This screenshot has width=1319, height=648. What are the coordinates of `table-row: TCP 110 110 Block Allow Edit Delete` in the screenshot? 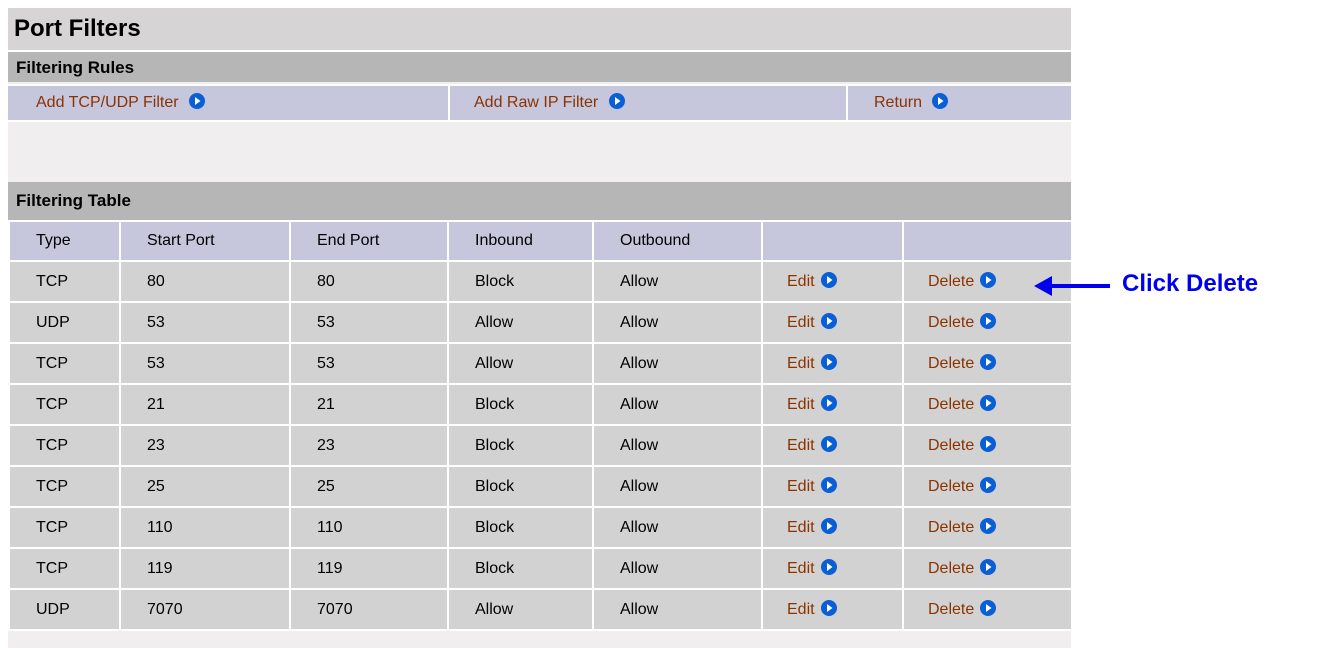 It's located at (540, 527).